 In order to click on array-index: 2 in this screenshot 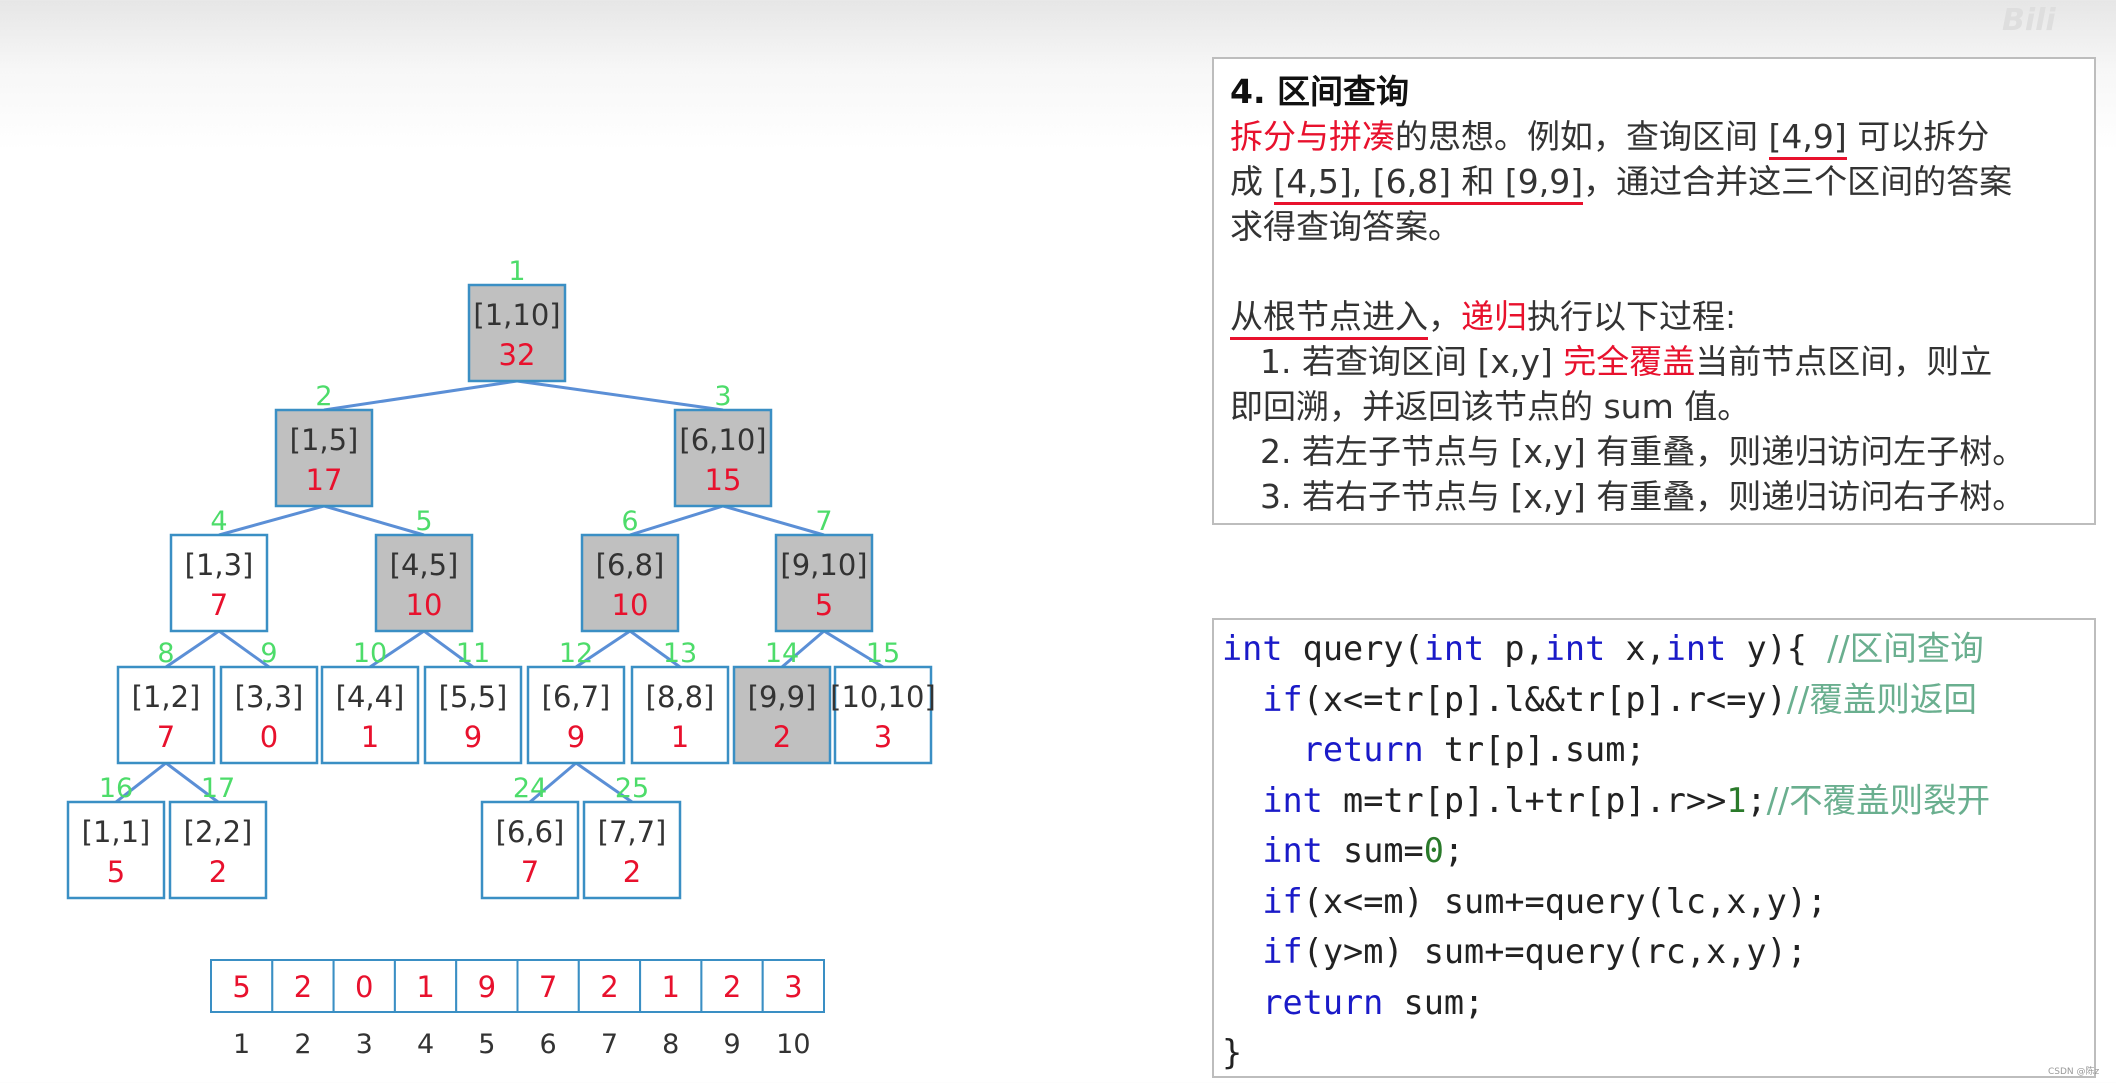, I will do `click(302, 1044)`.